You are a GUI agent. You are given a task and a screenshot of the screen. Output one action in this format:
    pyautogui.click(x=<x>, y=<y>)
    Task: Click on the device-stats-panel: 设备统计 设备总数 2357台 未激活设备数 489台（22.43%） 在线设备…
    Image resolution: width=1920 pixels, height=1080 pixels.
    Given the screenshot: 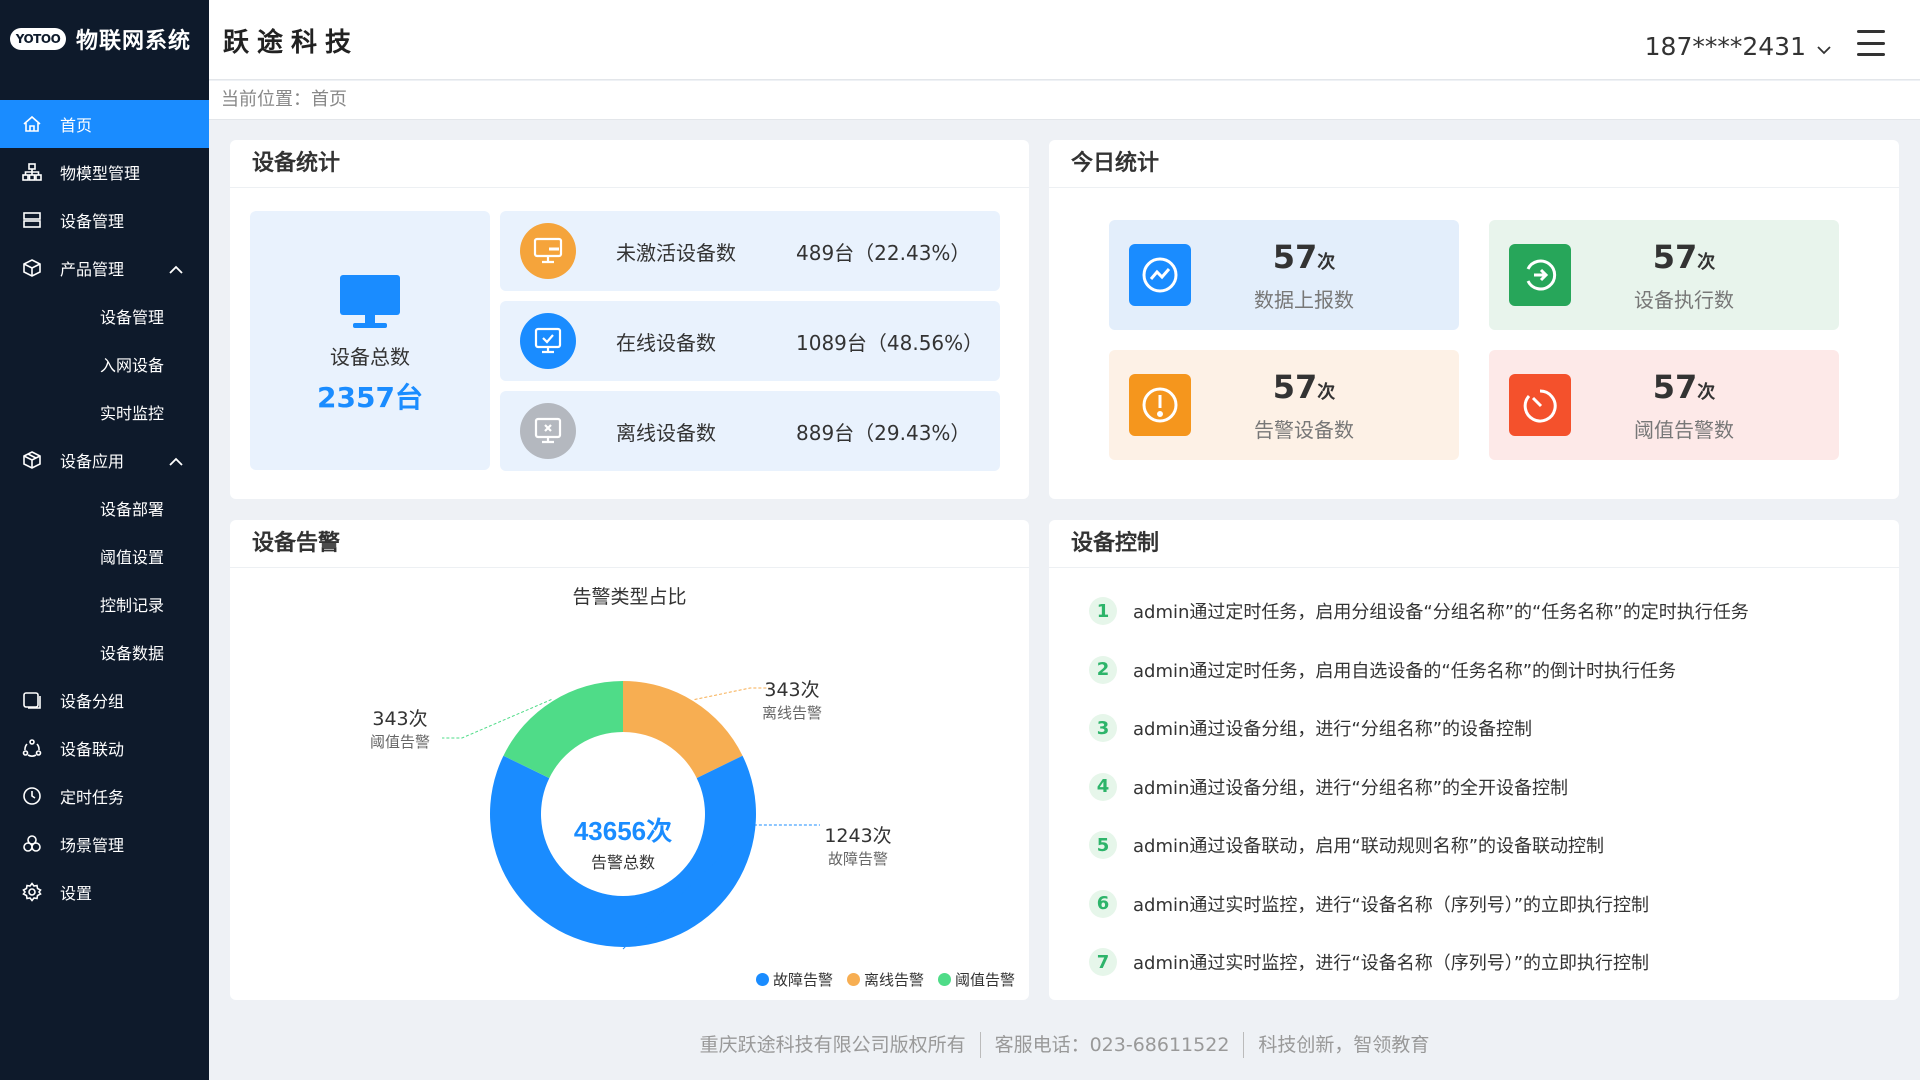 What is the action you would take?
    pyautogui.click(x=629, y=319)
    